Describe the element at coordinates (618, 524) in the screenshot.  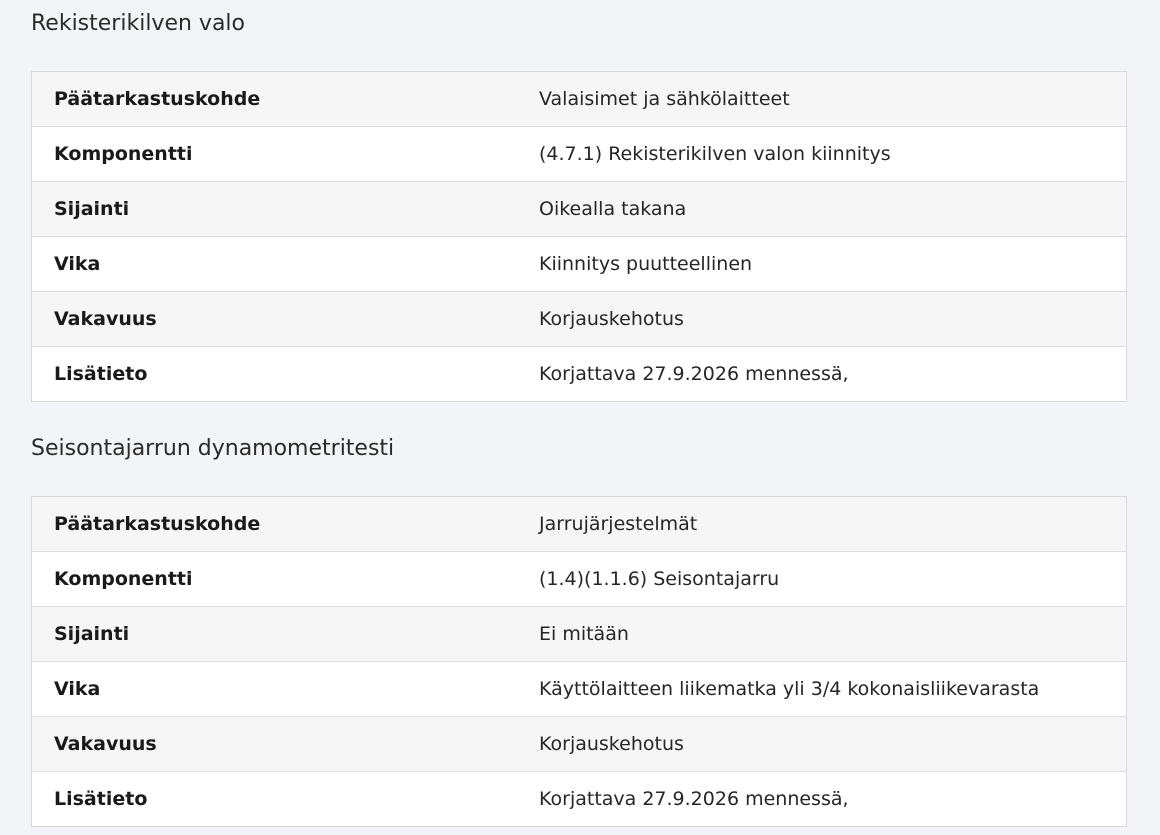
I see `row-value: Jarrujärjestelmät` at that location.